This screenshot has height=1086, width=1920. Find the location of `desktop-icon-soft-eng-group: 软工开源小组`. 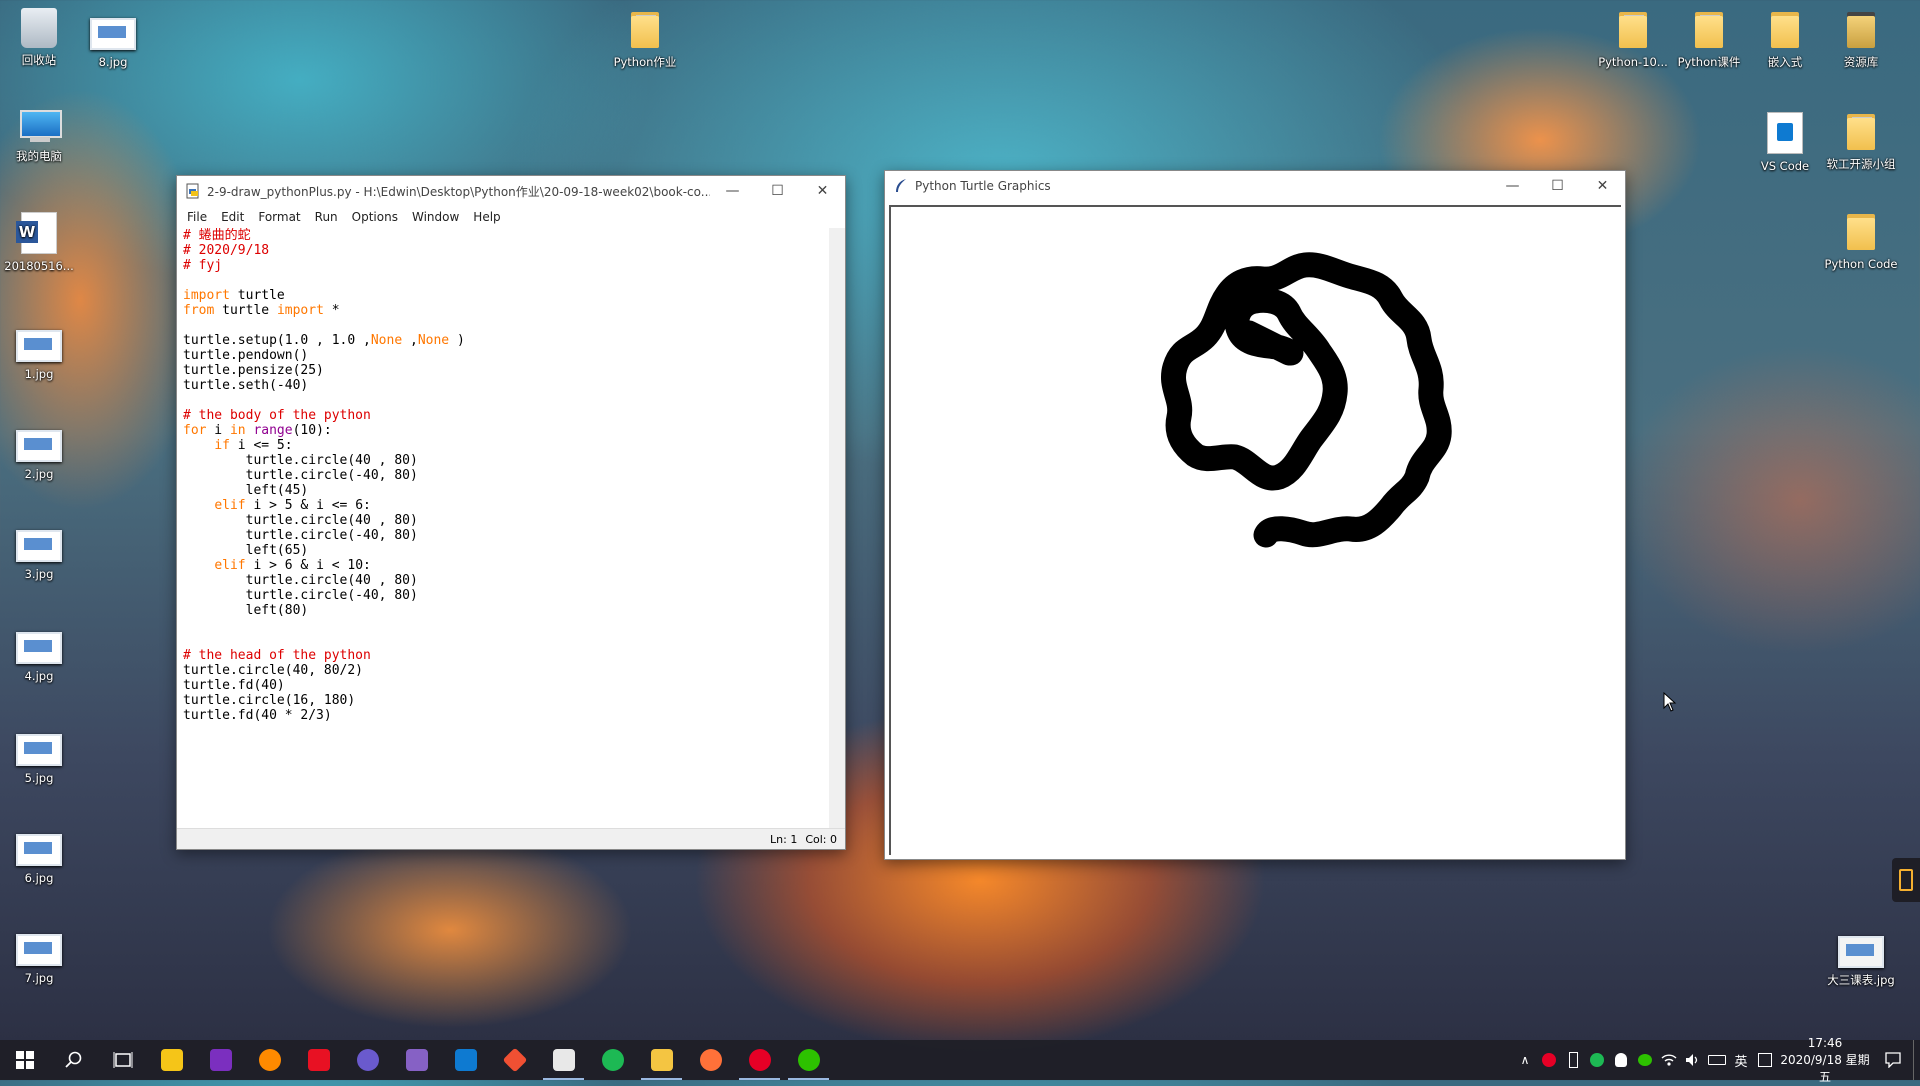

desktop-icon-soft-eng-group: 软工开源小组 is located at coordinates (1861, 142).